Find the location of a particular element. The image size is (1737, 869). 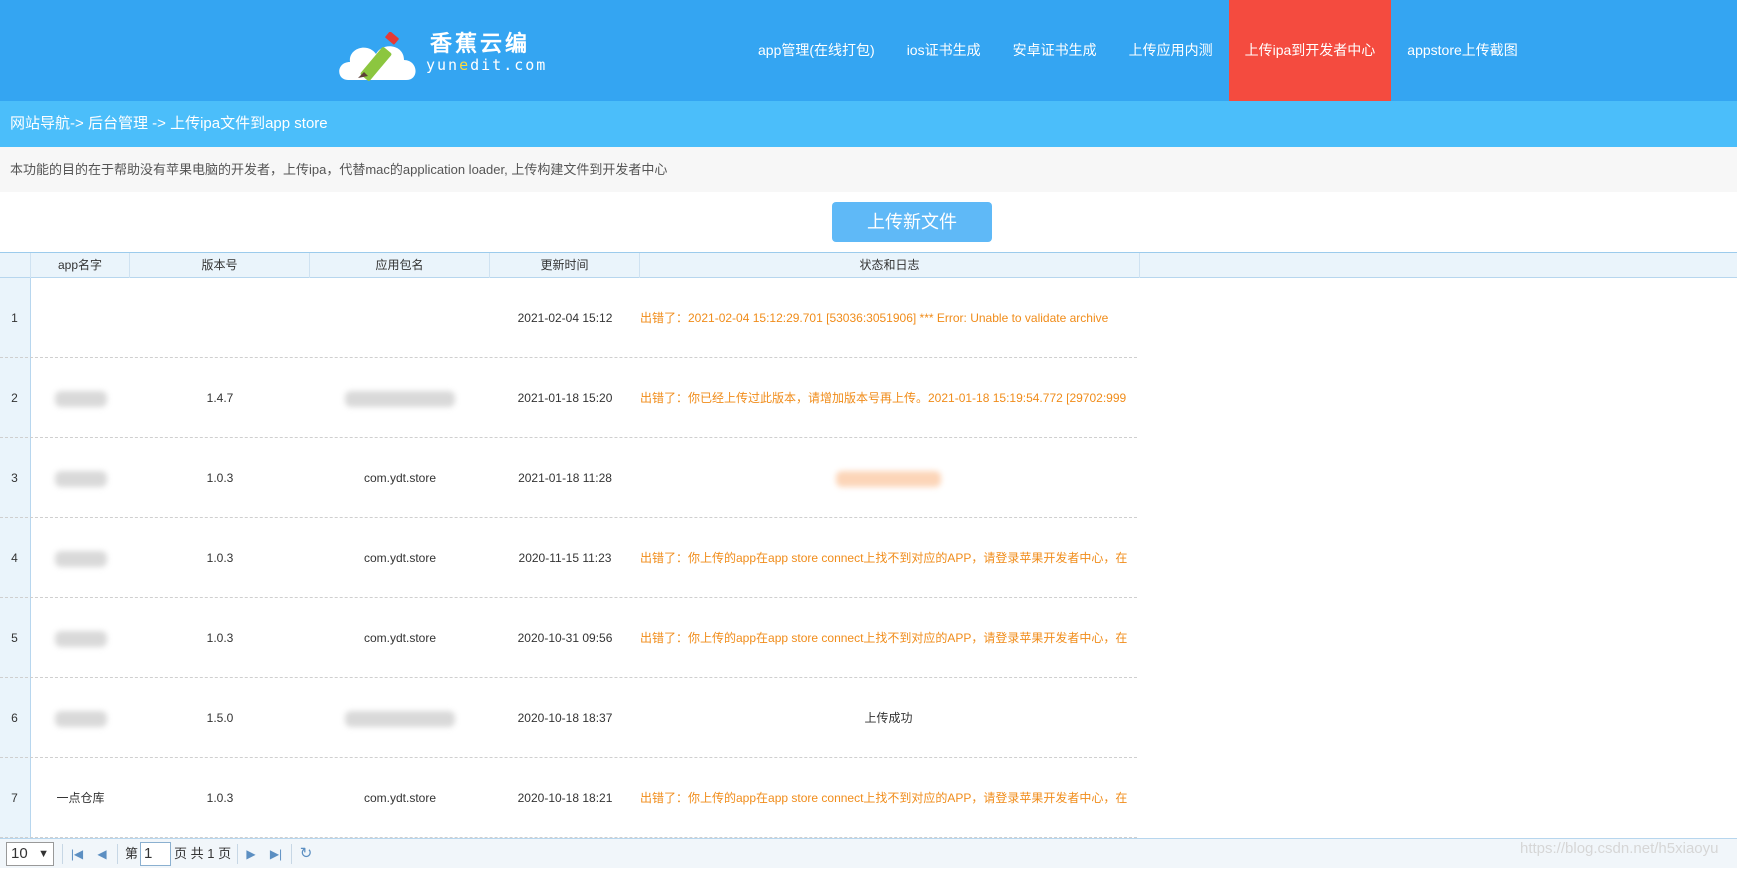

row-number: 1 is located at coordinates (14, 318).